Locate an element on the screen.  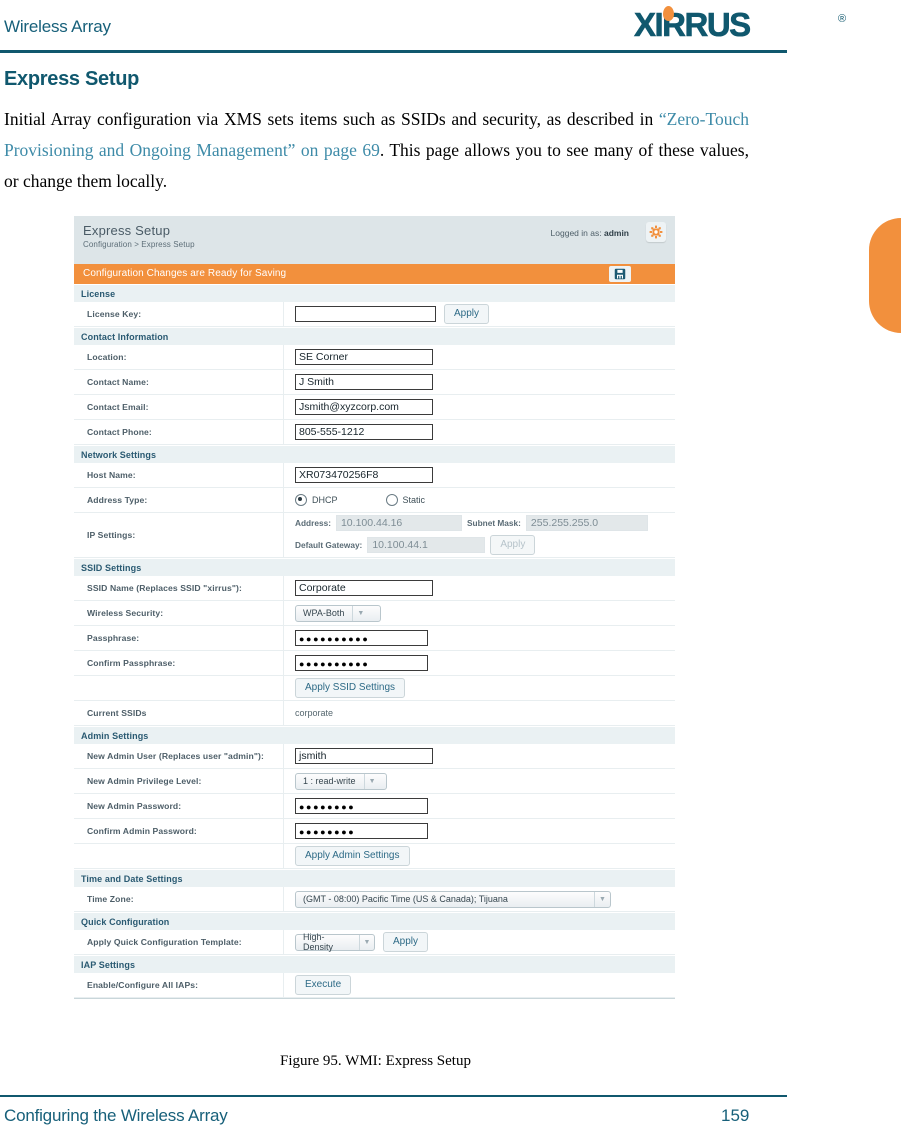
section-header-admin-settings: Admin Settings is located at coordinates (374, 735).